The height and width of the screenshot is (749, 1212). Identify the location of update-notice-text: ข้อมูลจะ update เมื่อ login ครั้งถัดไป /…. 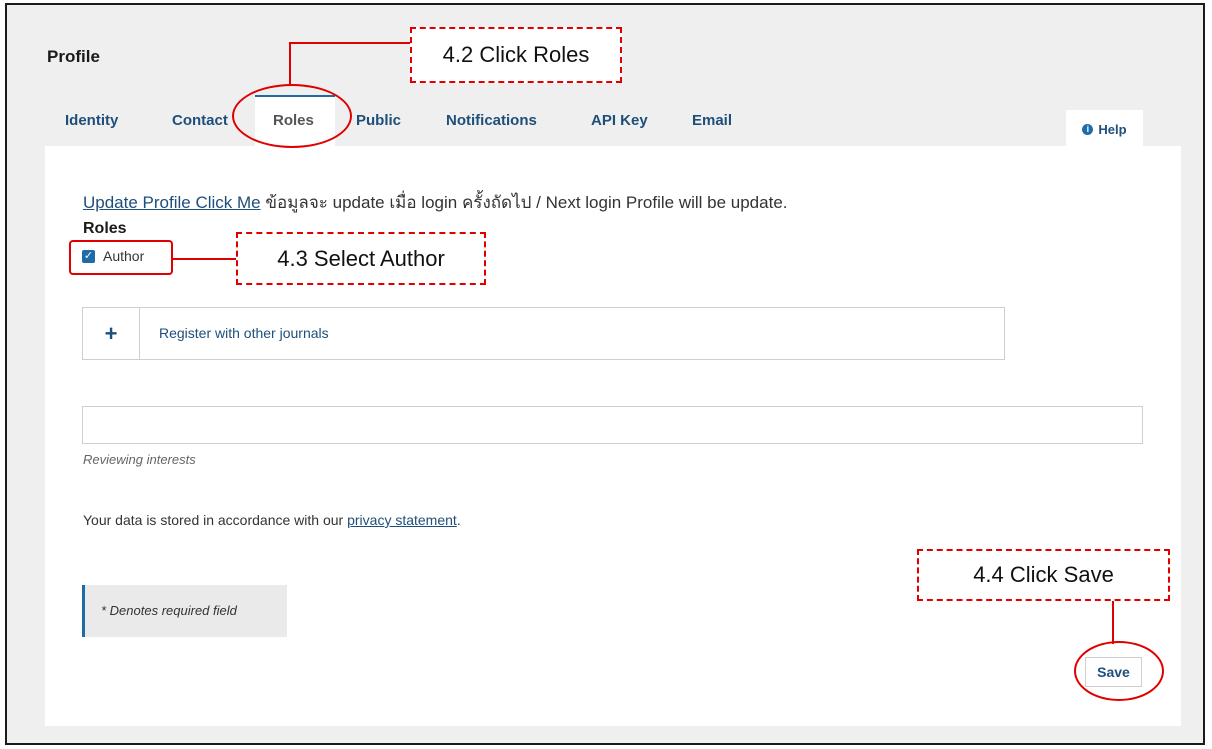
(526, 202).